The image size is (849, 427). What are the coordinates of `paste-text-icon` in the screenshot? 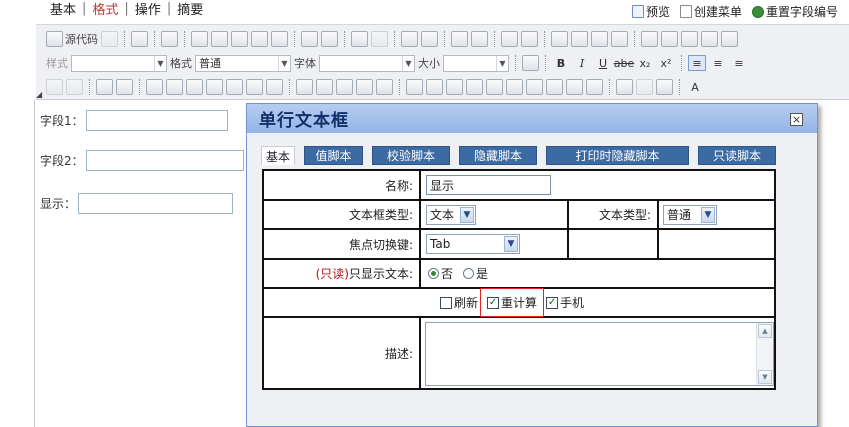 It's located at (259, 39).